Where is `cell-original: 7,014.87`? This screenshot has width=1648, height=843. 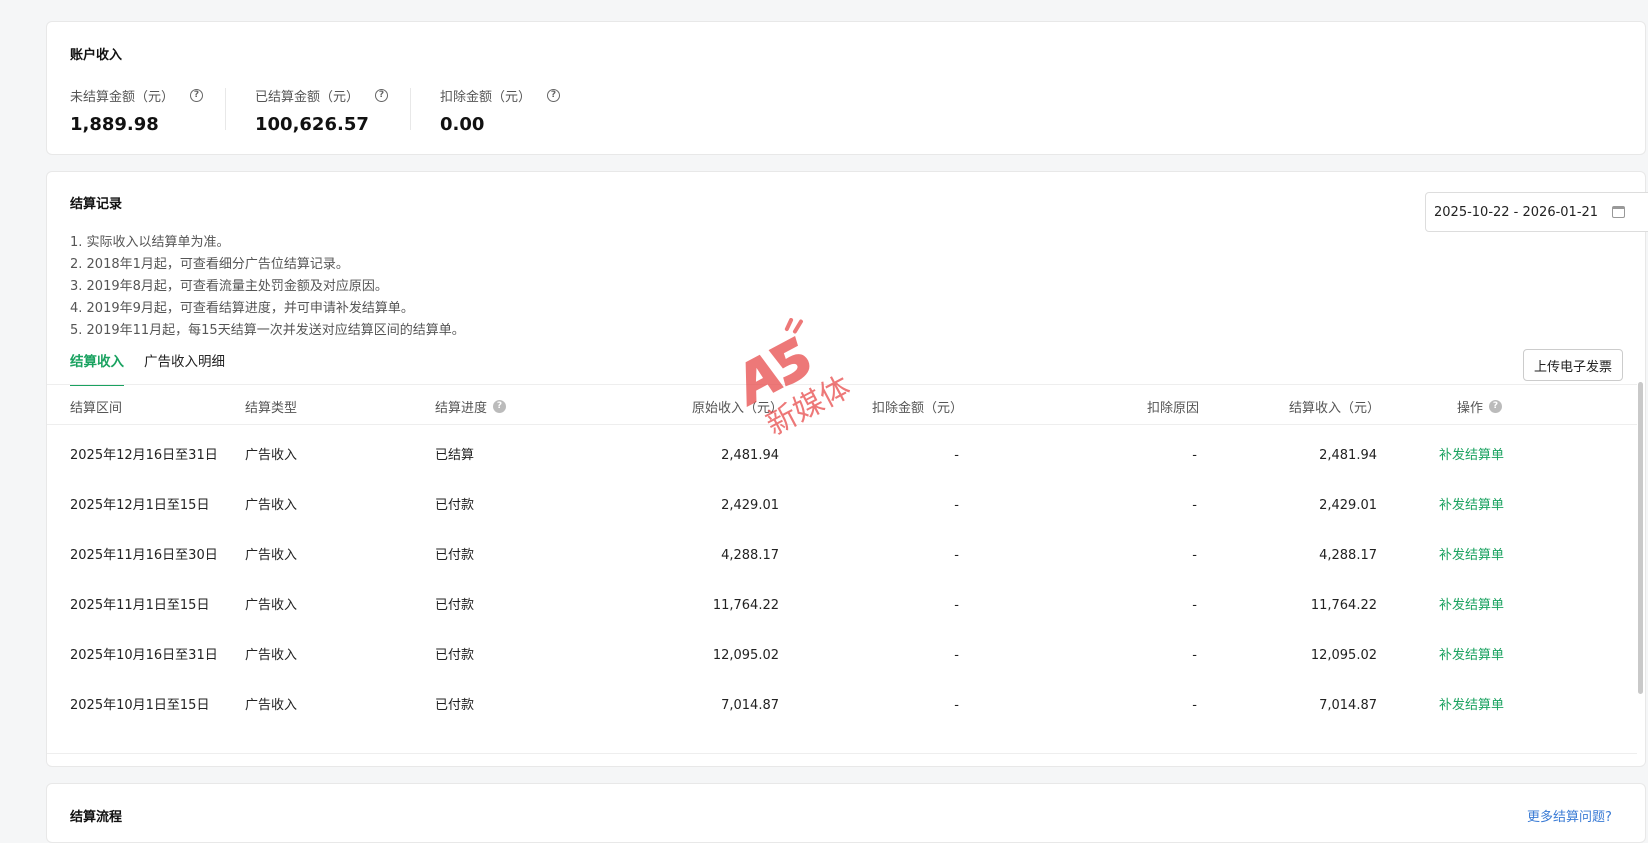
cell-original: 7,014.87 is located at coordinates (750, 705).